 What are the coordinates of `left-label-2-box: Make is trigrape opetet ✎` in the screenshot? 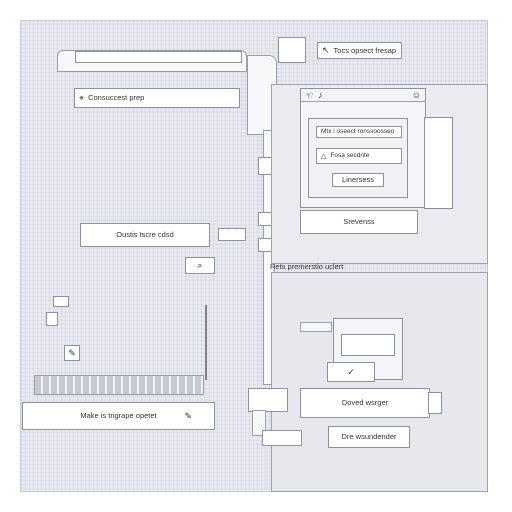 It's located at (118, 416).